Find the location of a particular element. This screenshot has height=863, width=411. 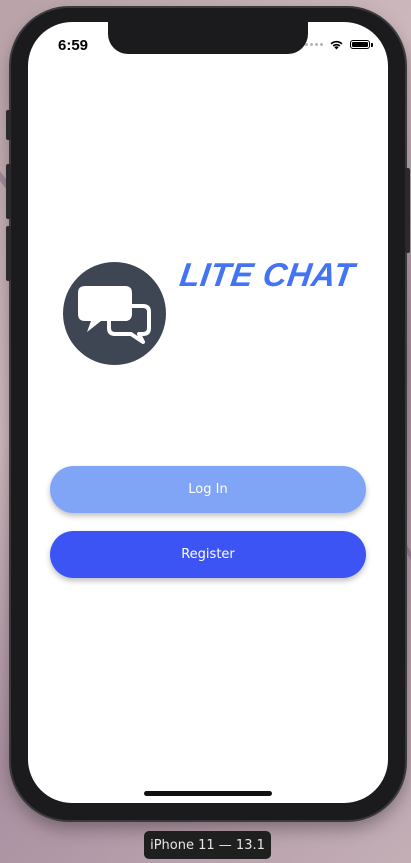

power-button is located at coordinates (407, 210).